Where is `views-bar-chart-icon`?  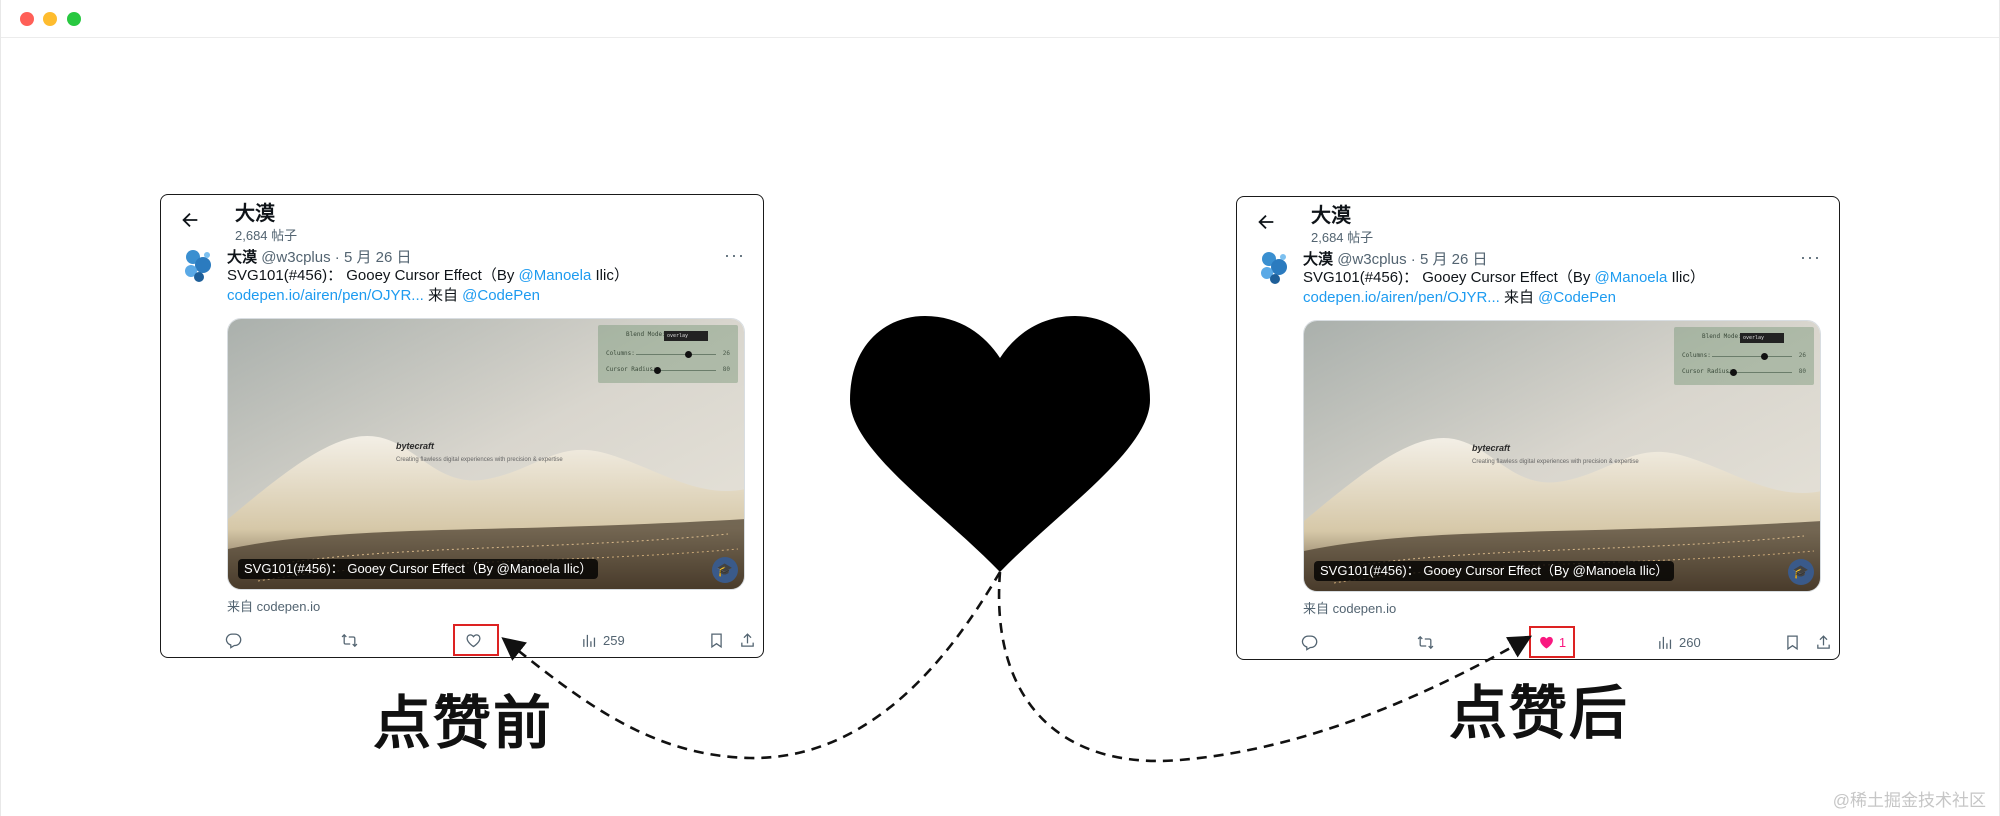 views-bar-chart-icon is located at coordinates (1665, 642).